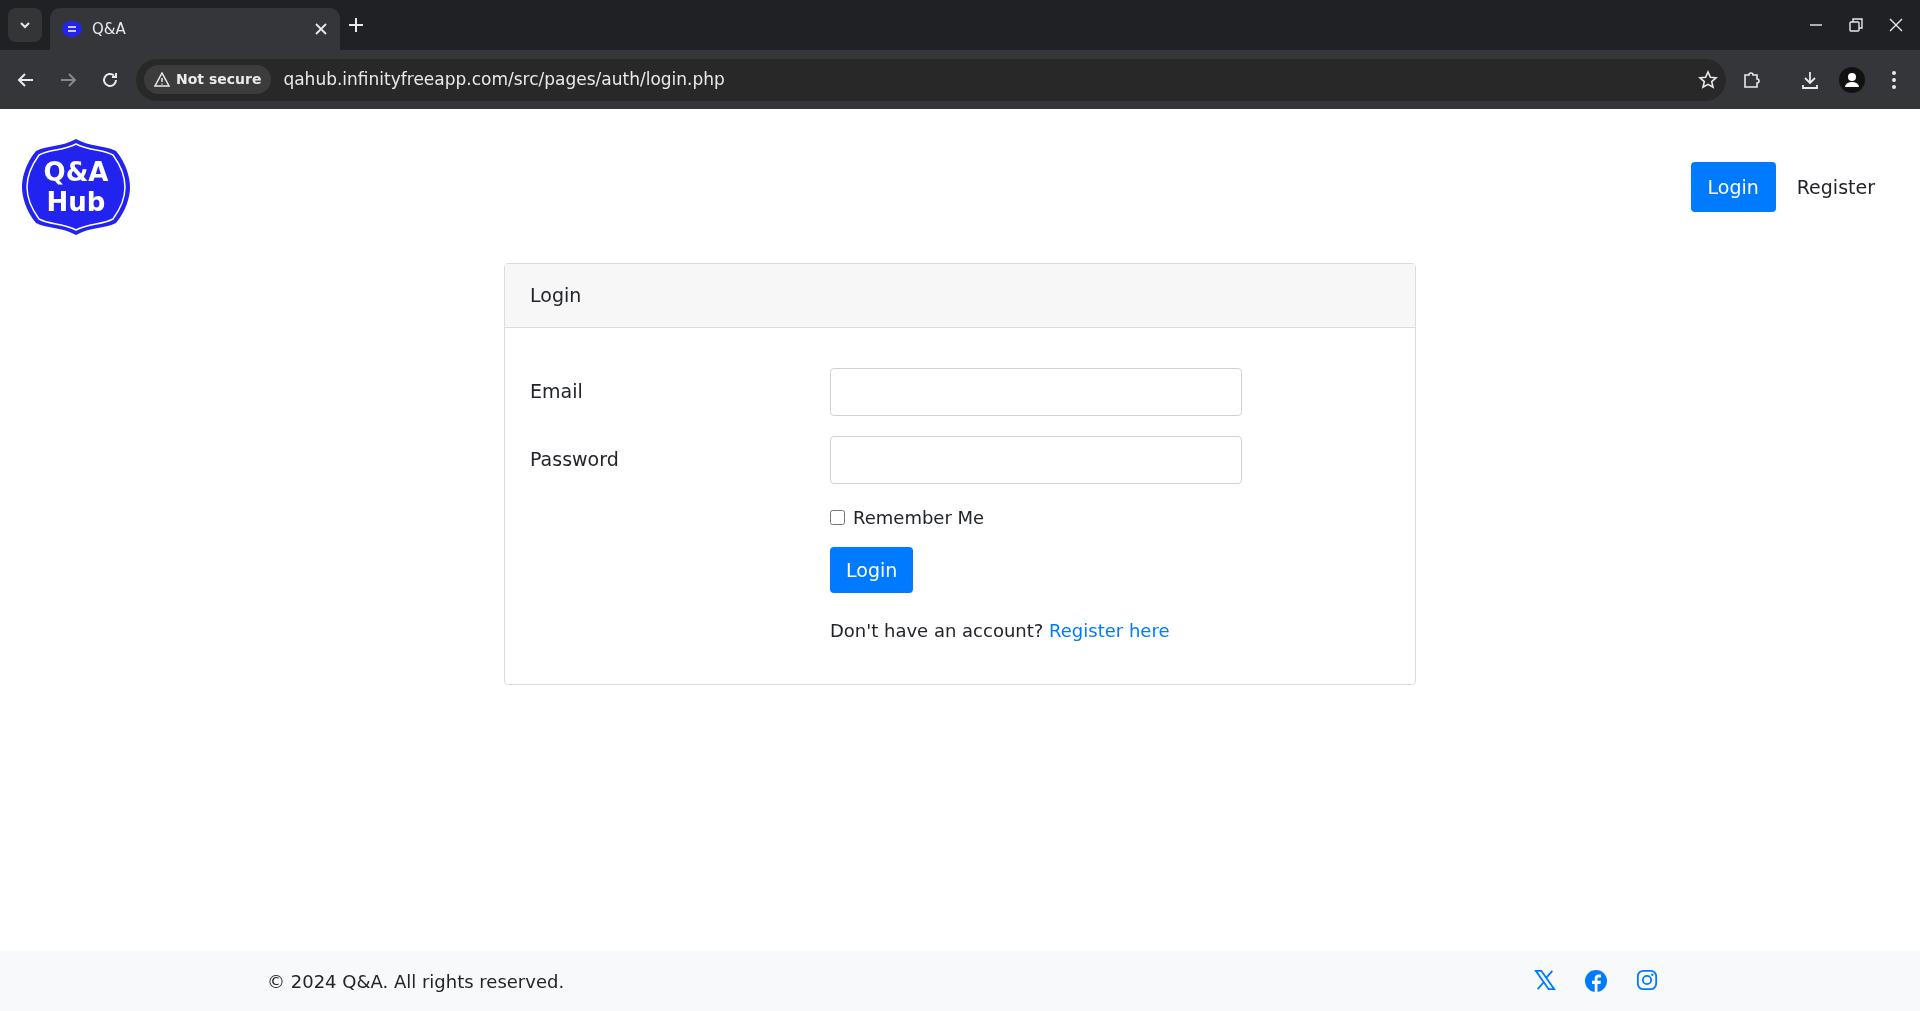 Image resolution: width=1920 pixels, height=1011 pixels. Describe the element at coordinates (937, 630) in the screenshot. I see `register-prompt: Don't have an account?` at that location.